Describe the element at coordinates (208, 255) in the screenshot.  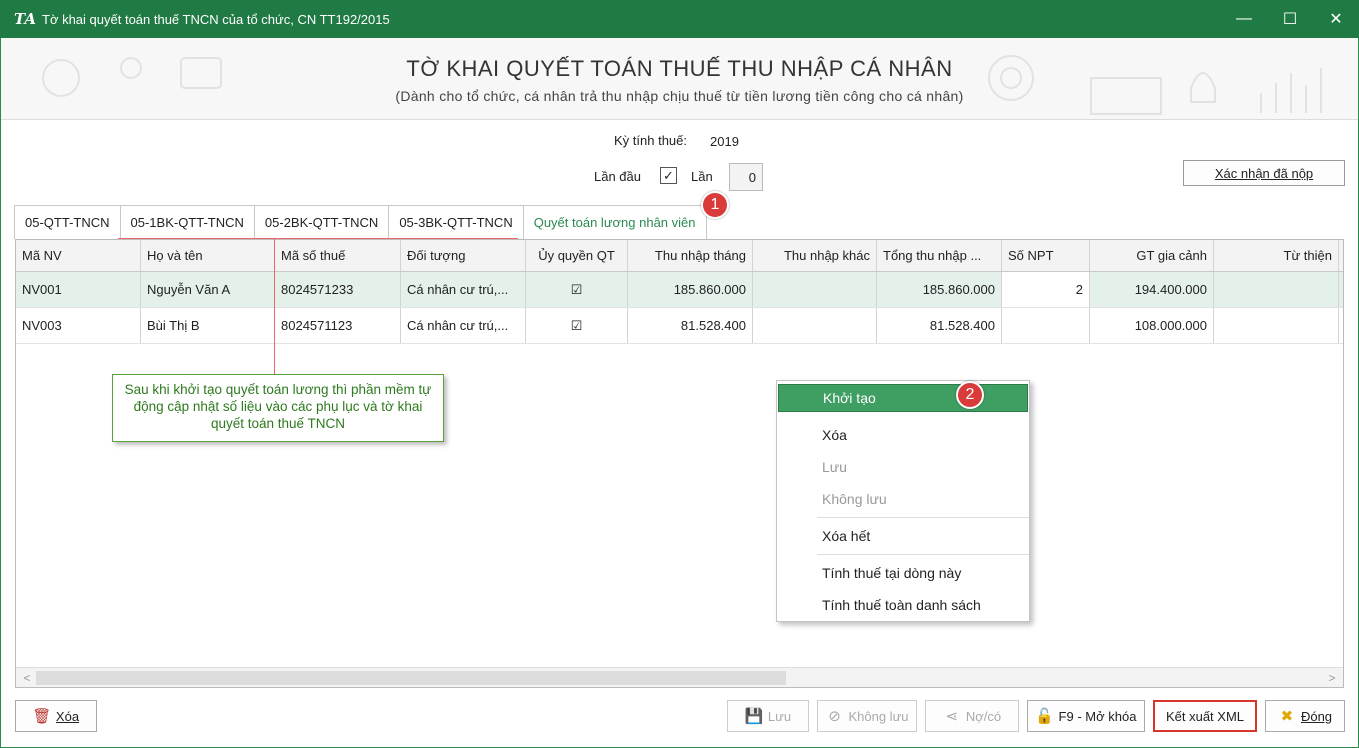
I see `col-ho-ten: Họ và tên` at that location.